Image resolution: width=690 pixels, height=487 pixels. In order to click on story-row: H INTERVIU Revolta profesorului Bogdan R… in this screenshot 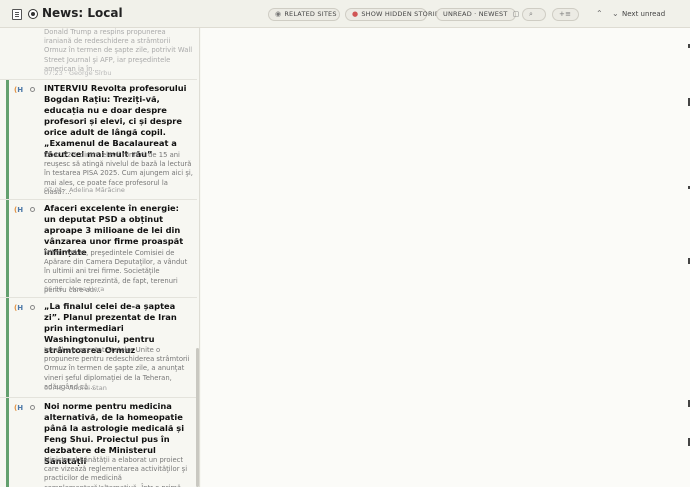, I will do `click(98, 140)`.